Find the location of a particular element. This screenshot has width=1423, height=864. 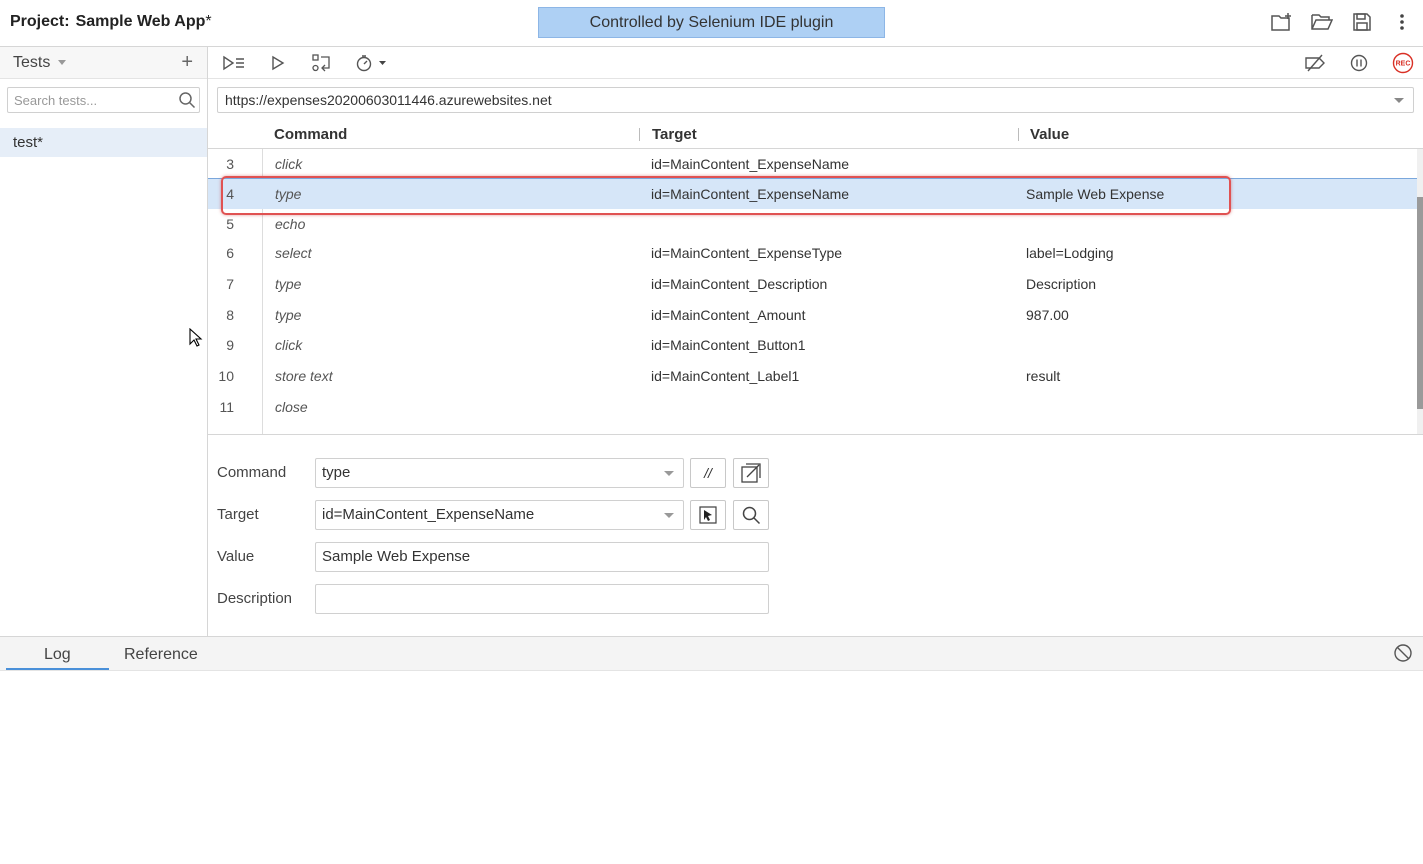

table-row: 9 click id=MainContent_Button1 is located at coordinates (813, 345).